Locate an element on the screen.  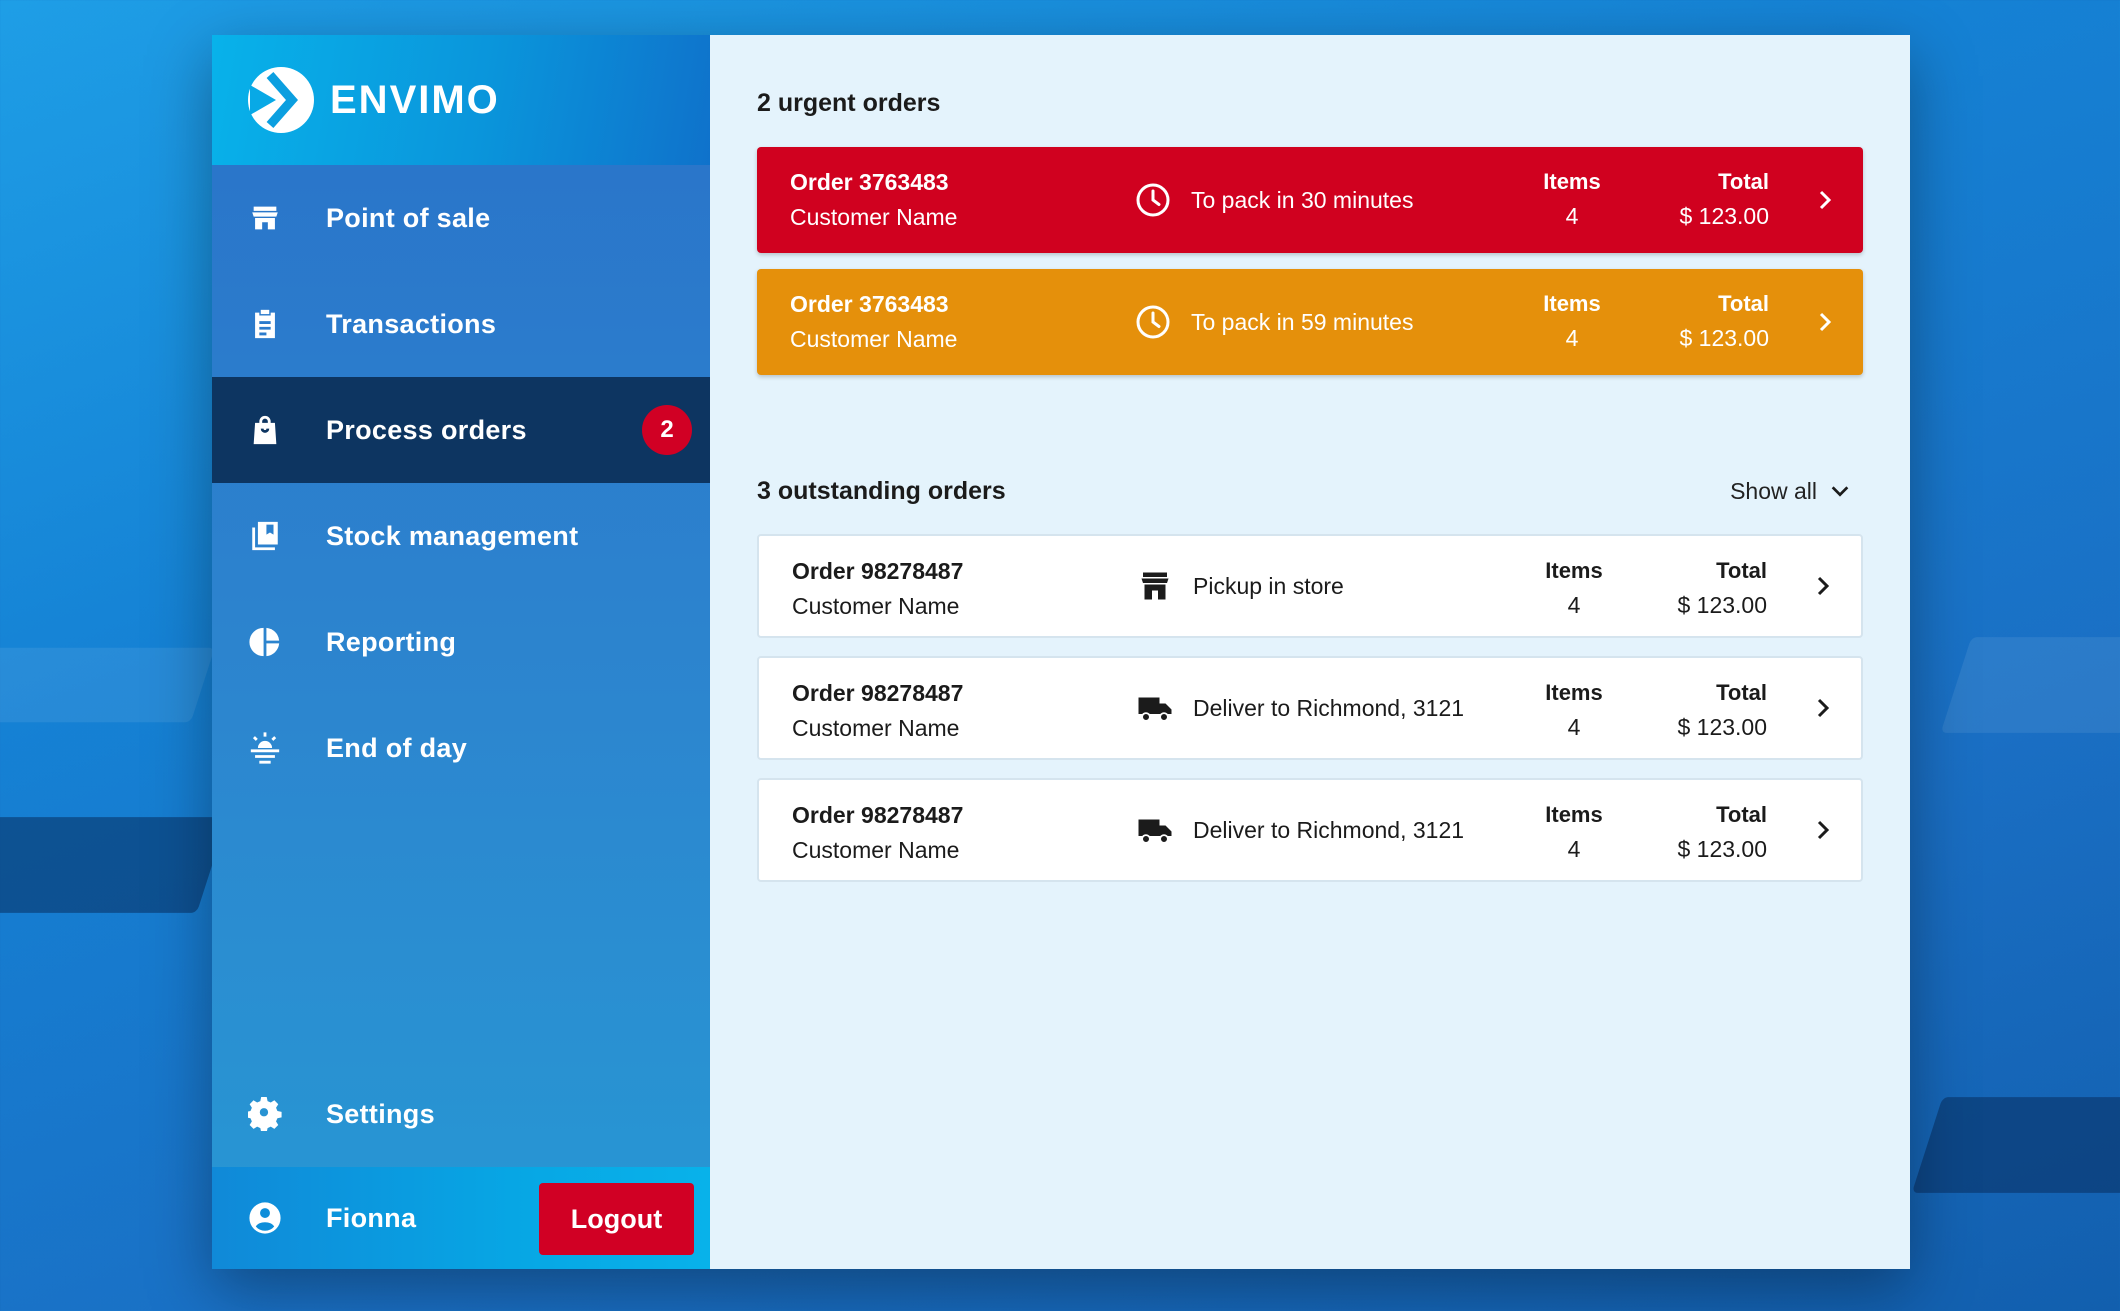
user-avatar-icon is located at coordinates (265, 1218).